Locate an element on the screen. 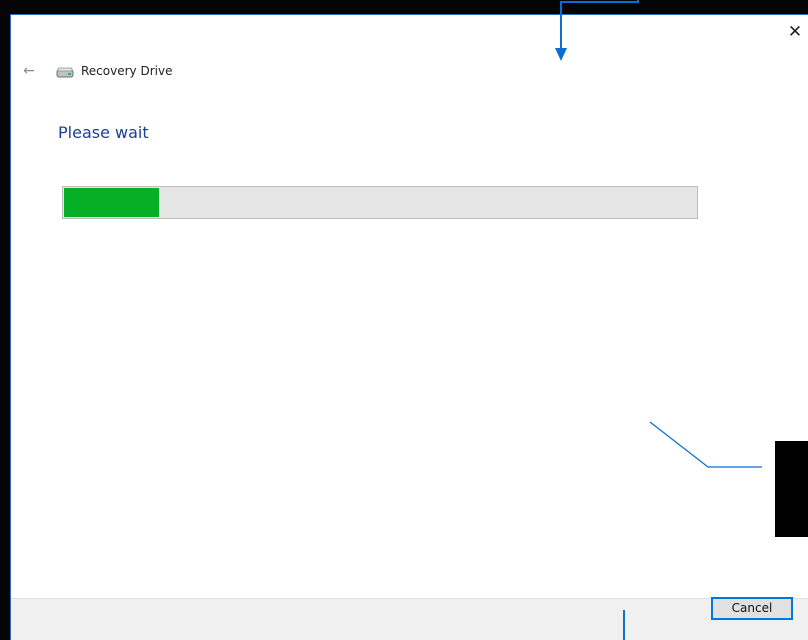 This screenshot has height=640, width=808. cancel-button: Cancel is located at coordinates (752, 608).